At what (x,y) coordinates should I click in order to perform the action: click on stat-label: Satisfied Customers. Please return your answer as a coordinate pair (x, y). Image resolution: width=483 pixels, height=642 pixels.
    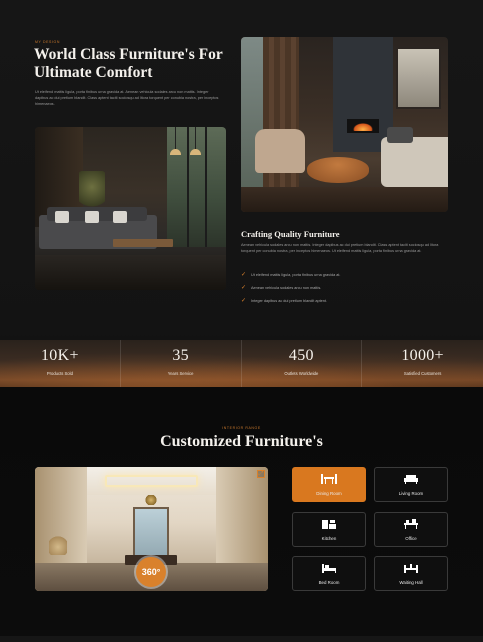
    Looking at the image, I should click on (422, 373).